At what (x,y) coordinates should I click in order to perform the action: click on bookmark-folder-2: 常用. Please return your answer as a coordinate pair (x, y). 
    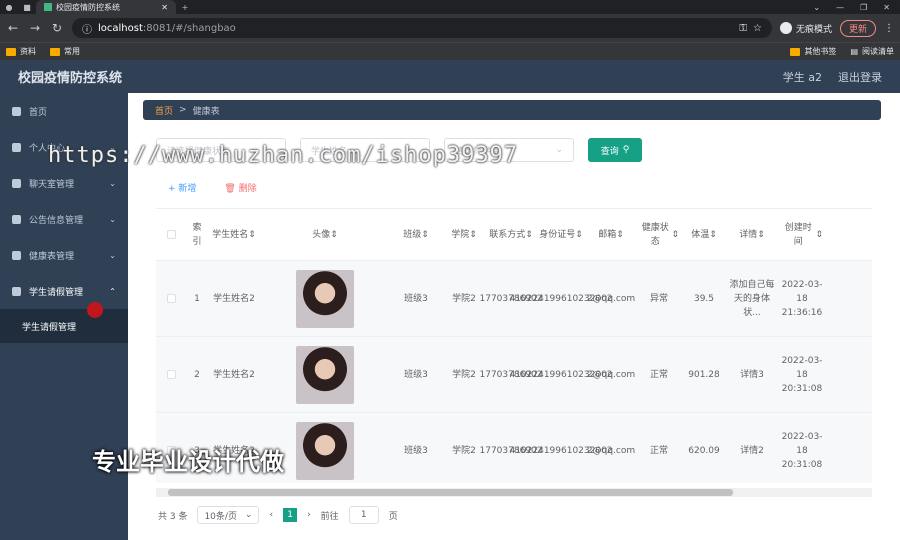
    Looking at the image, I should click on (65, 51).